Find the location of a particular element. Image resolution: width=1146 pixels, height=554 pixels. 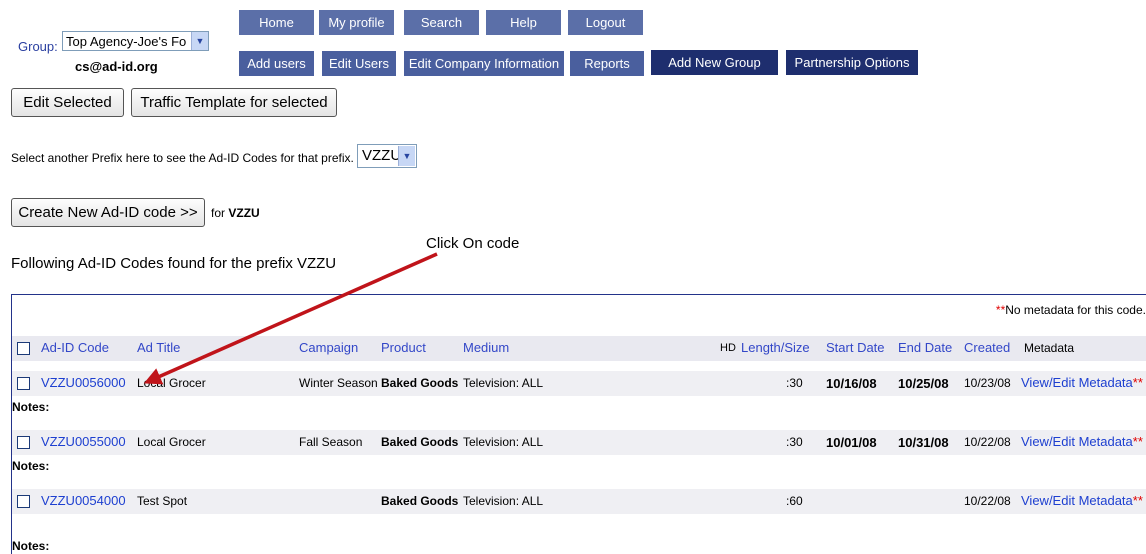

arrow-line is located at coordinates (290, 318).